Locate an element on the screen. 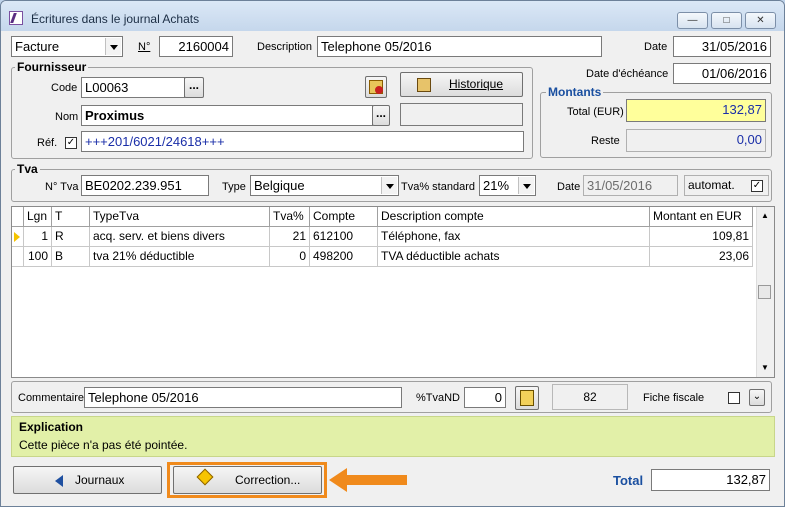 This screenshot has height=507, width=785. explication-text: Cette pièce n'a pas été pointée. is located at coordinates (103, 445).